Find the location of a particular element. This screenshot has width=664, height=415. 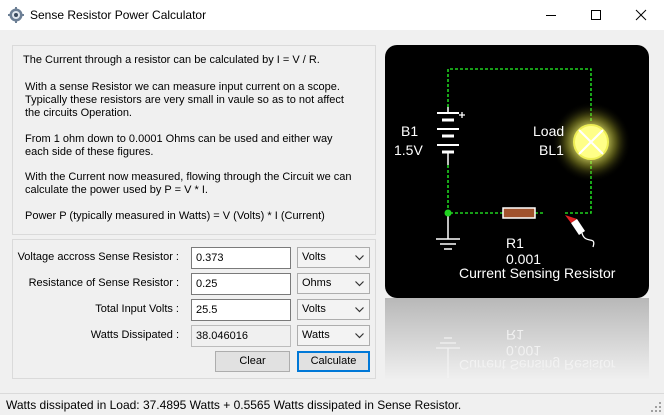

svg-text: R1 is located at coordinates (515, 335).